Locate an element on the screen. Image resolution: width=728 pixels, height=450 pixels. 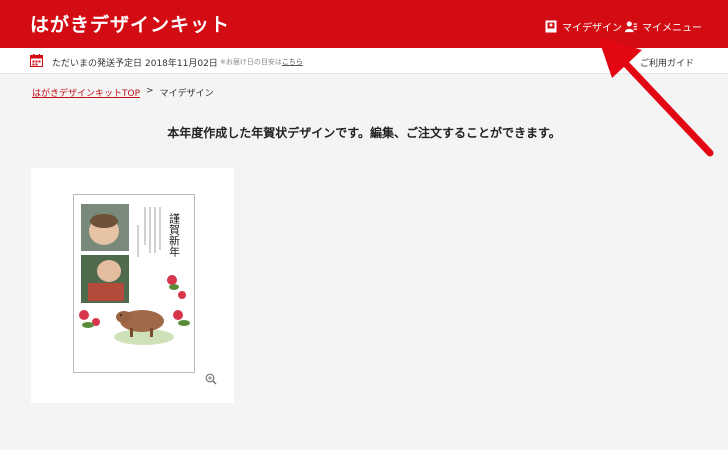
delivery-note: ※お届け日の目安はこちら is located at coordinates (261, 62).